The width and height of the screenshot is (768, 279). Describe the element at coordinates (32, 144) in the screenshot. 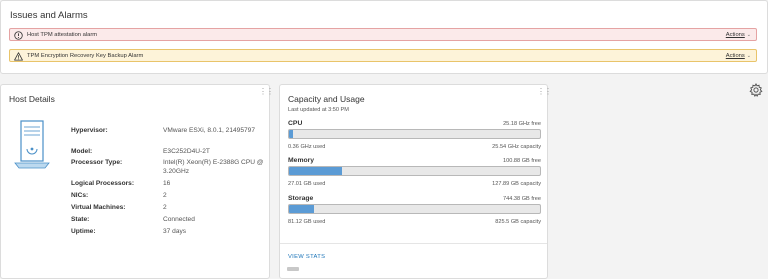

I see `server-icon` at that location.